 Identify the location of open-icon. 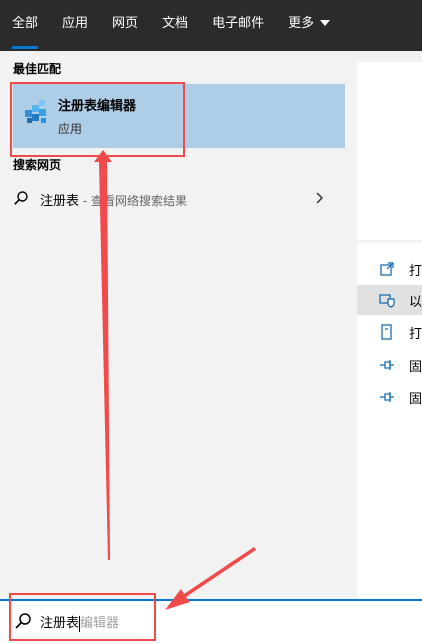
(387, 269).